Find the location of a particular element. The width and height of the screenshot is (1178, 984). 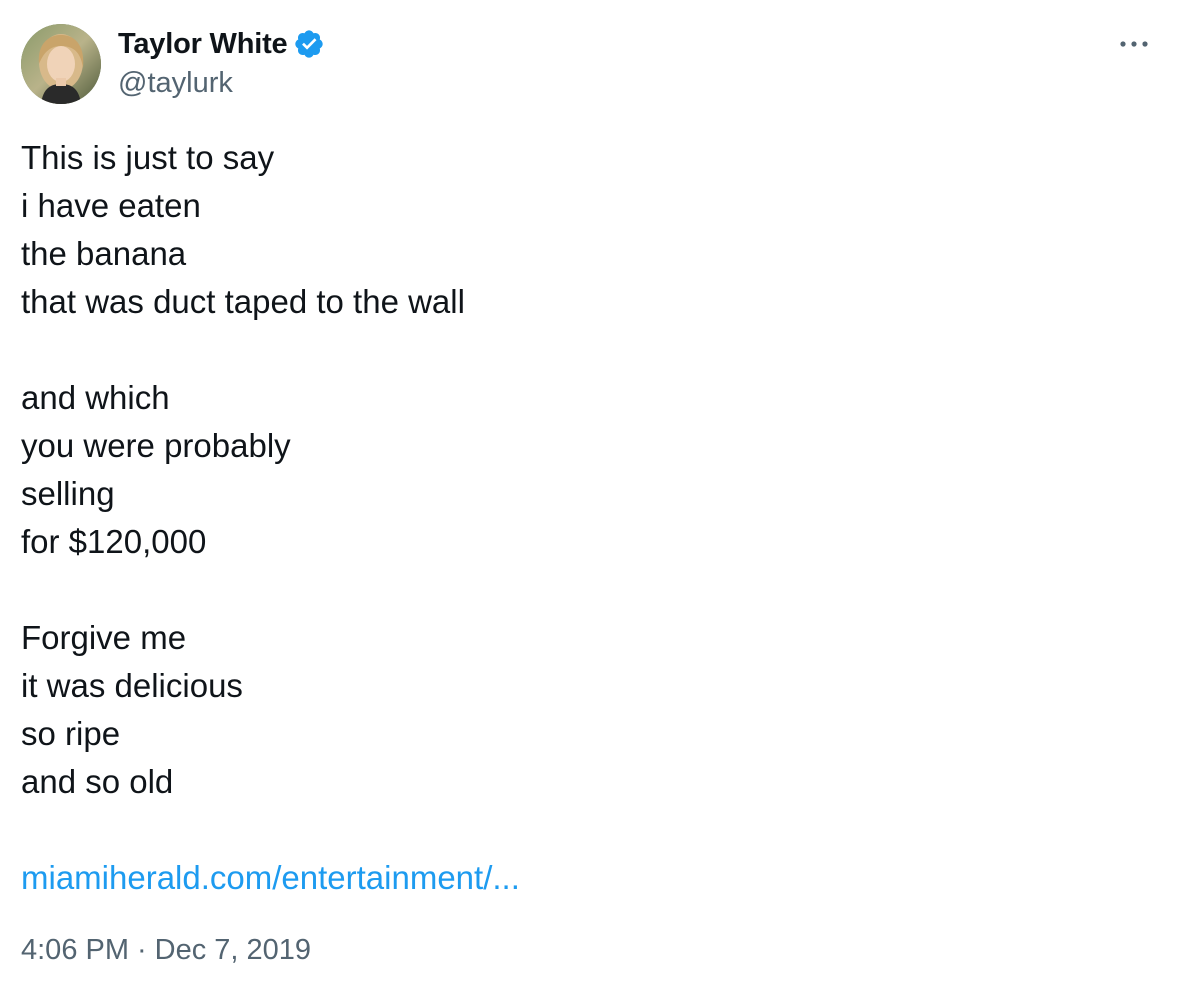

tweet-line: you were probably is located at coordinates (156, 445).